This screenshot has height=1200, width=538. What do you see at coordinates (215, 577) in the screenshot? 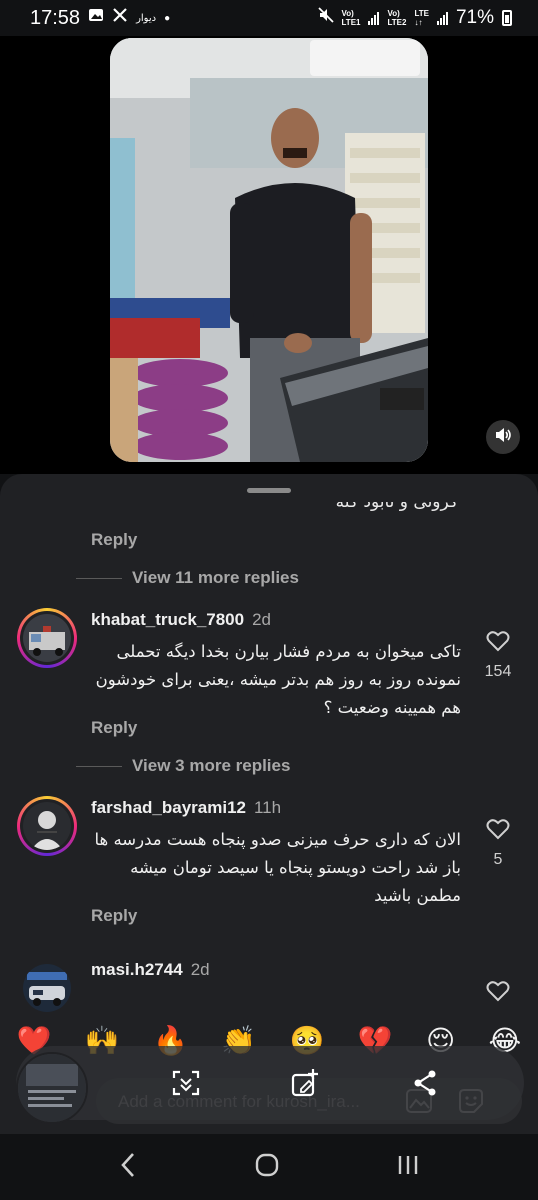
I see `view-more-replies-label: View 11 more replies` at bounding box center [215, 577].